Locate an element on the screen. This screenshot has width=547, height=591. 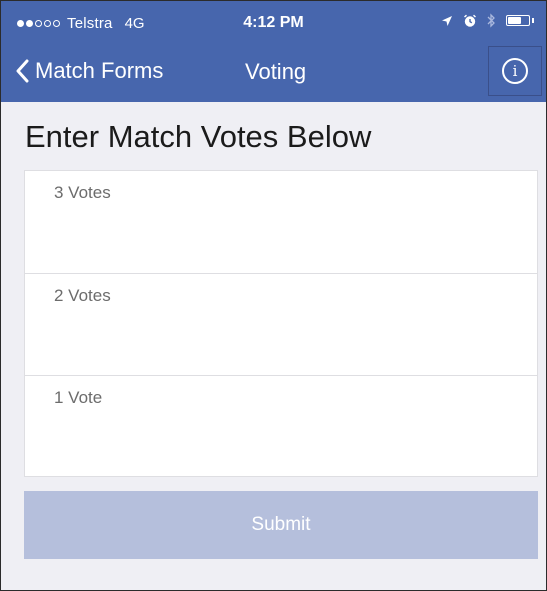
info-button: i is located at coordinates (515, 71).